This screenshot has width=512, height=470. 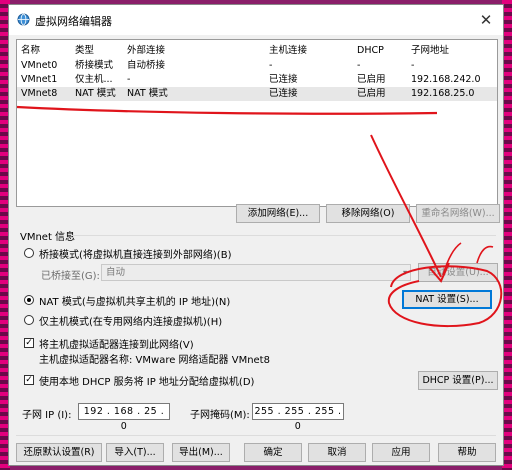 I want to click on cell-name: VMnet1, so click(x=39, y=79).